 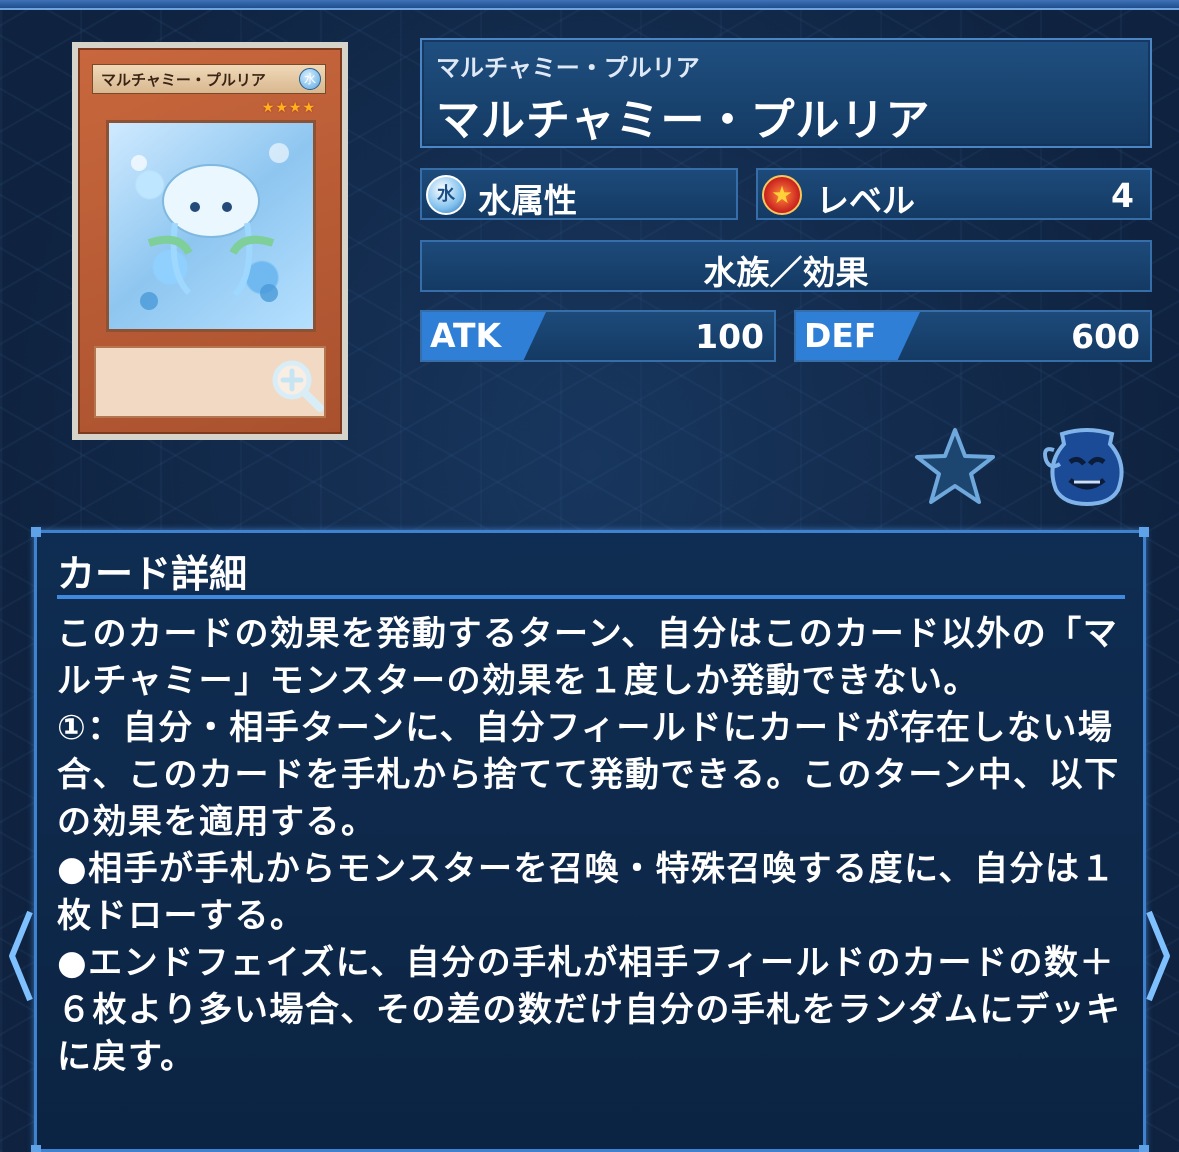 What do you see at coordinates (466, 335) in the screenshot?
I see `atk-label: ATK` at bounding box center [466, 335].